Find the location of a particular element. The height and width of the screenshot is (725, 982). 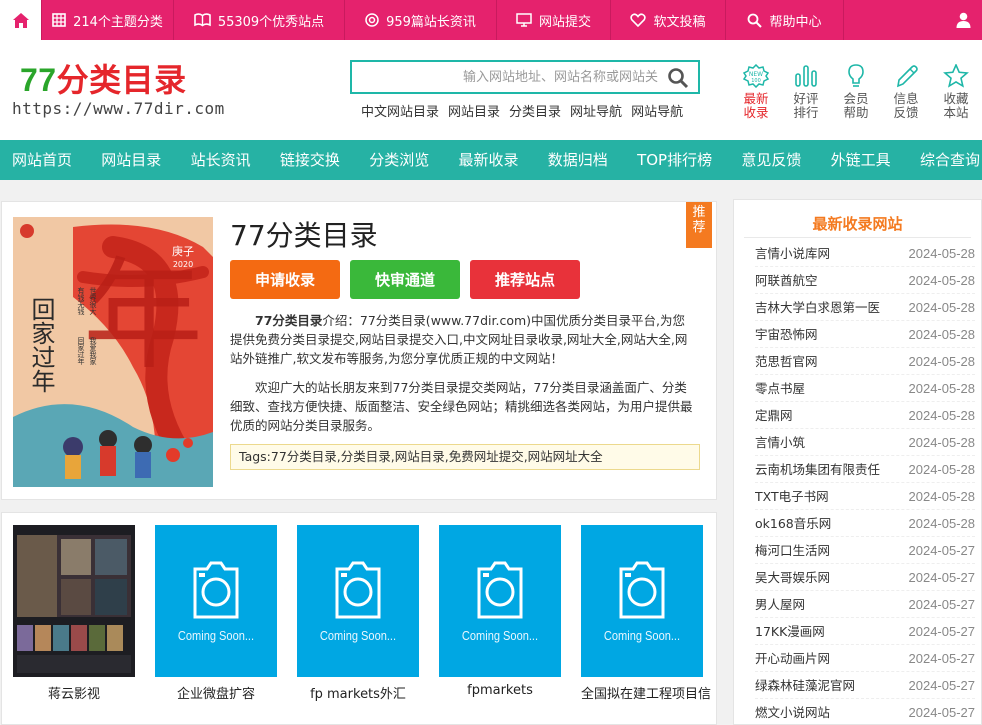

site-thumb: Coming Soon... fpmarkets is located at coordinates (500, 611).